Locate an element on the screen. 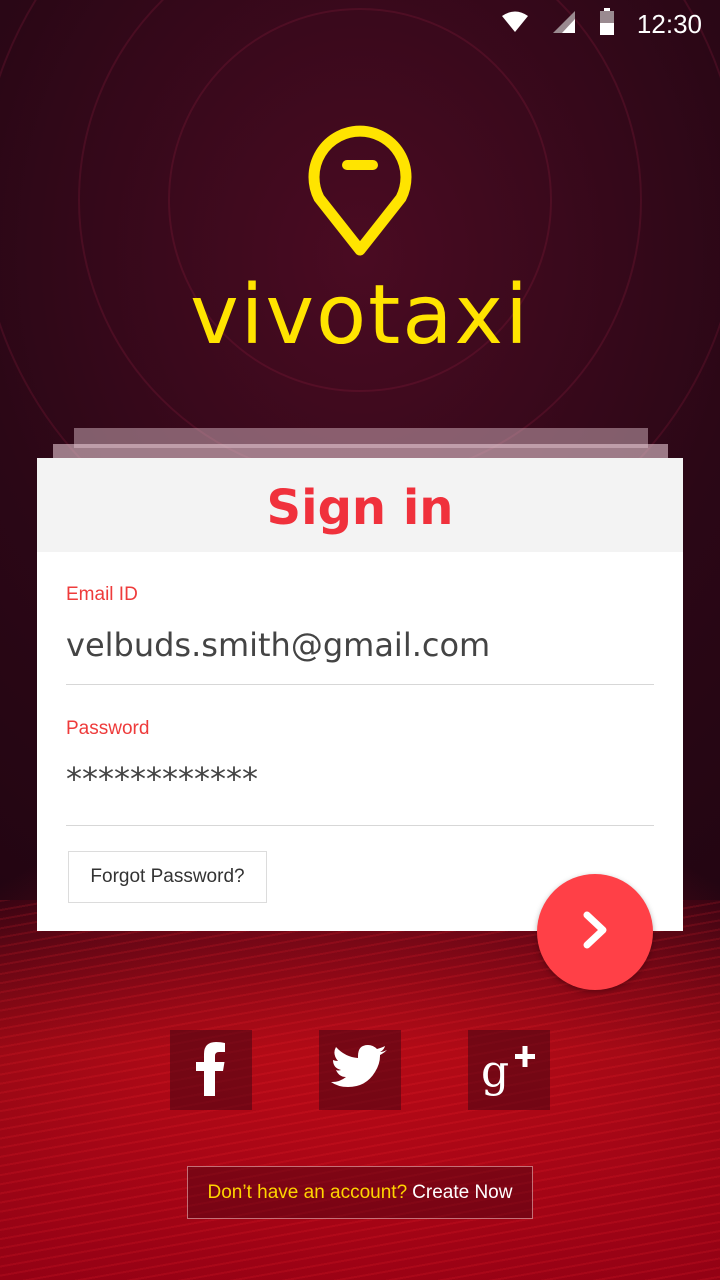  facebook-icon is located at coordinates (211, 1070).